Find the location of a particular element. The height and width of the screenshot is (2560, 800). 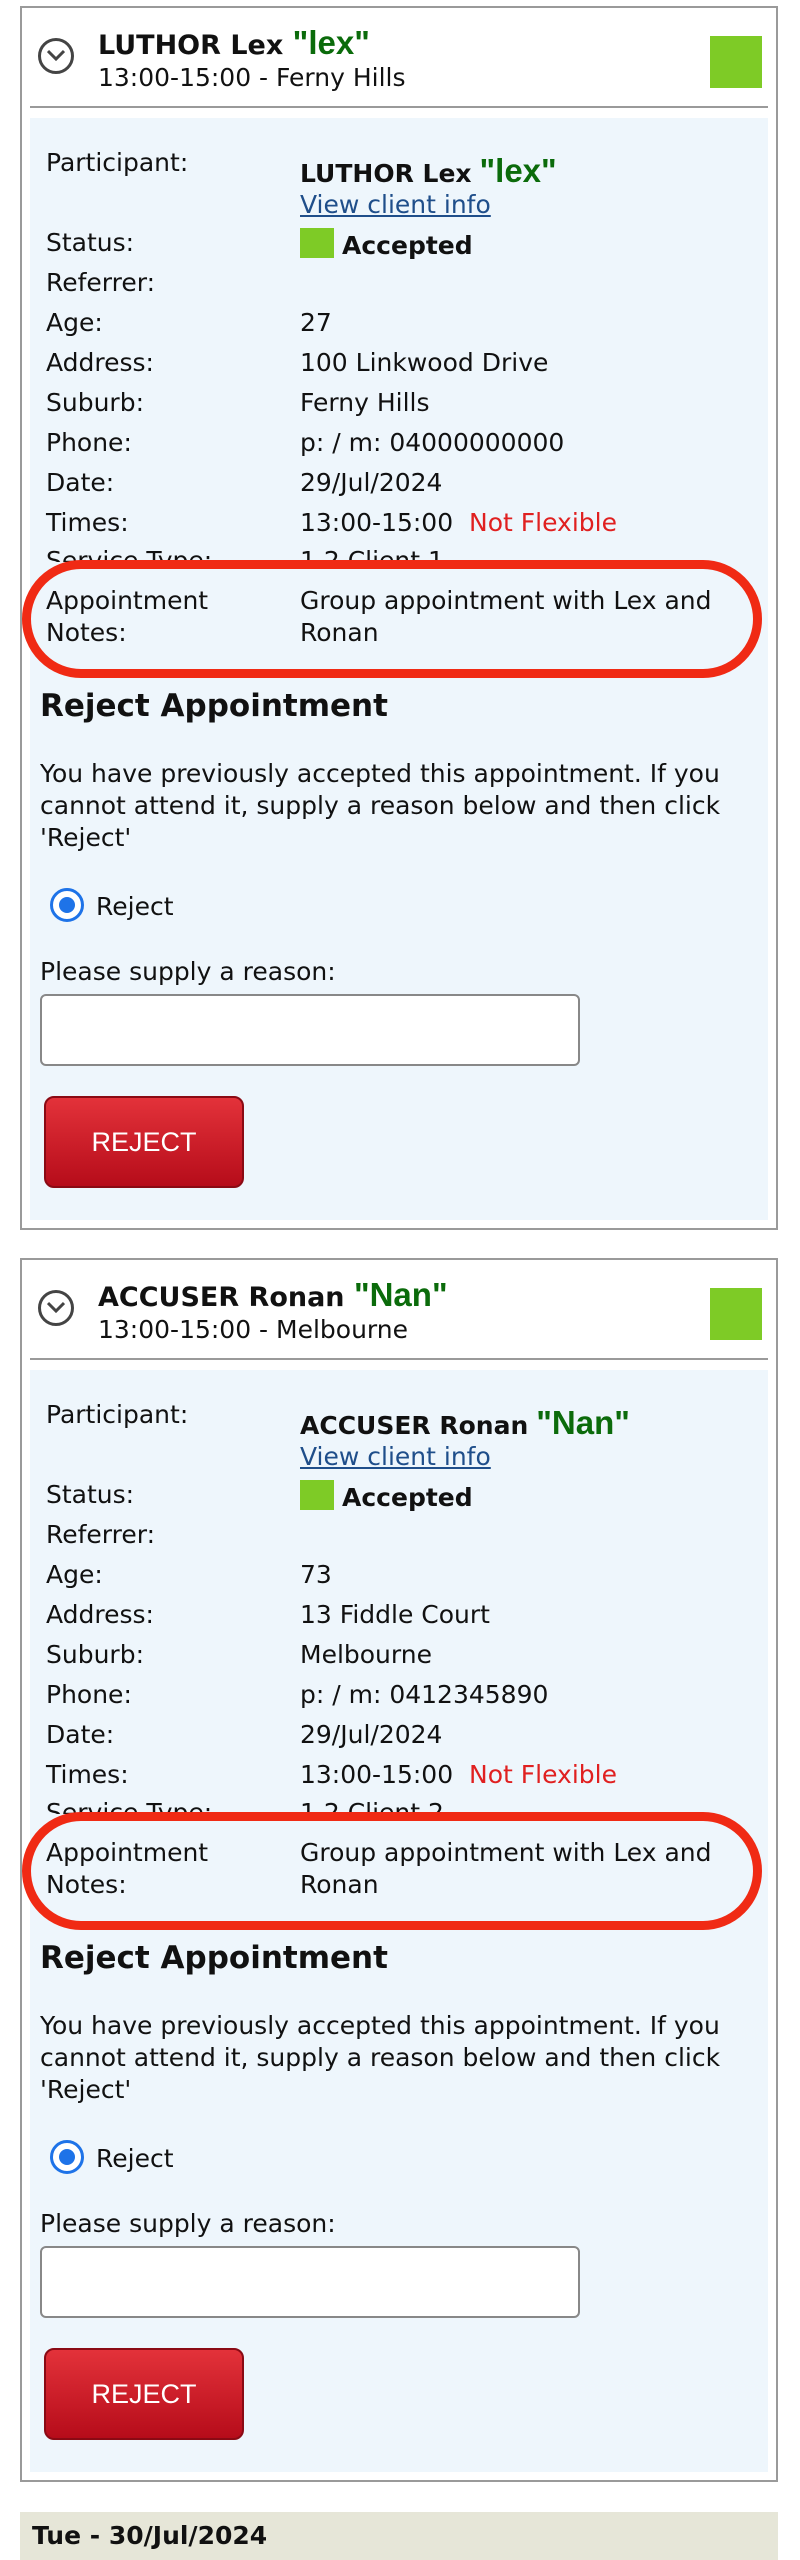

age-value: 27 is located at coordinates (316, 322).